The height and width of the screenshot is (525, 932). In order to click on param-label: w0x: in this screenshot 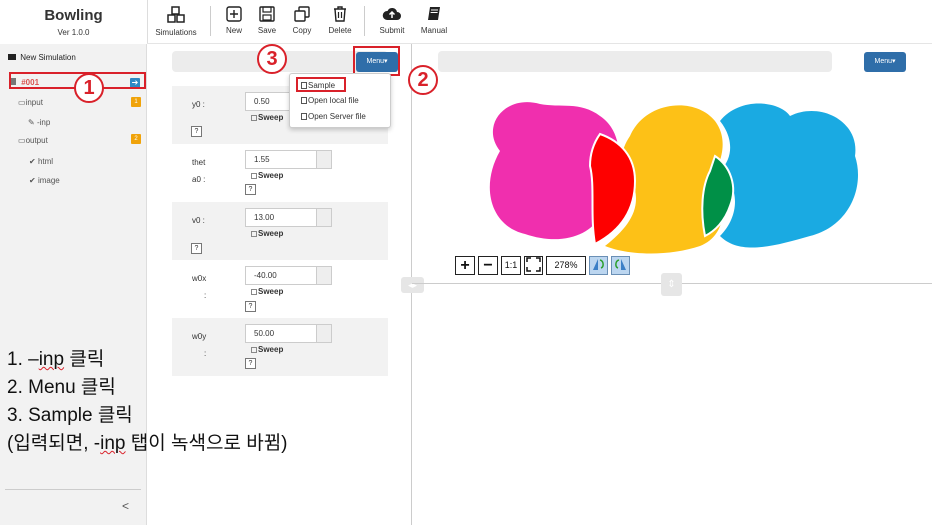, I will do `click(199, 287)`.